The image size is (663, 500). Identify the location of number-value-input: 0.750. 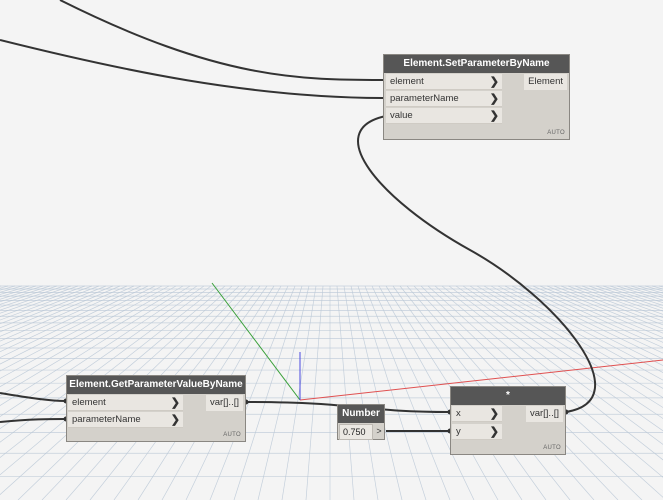
(356, 432).